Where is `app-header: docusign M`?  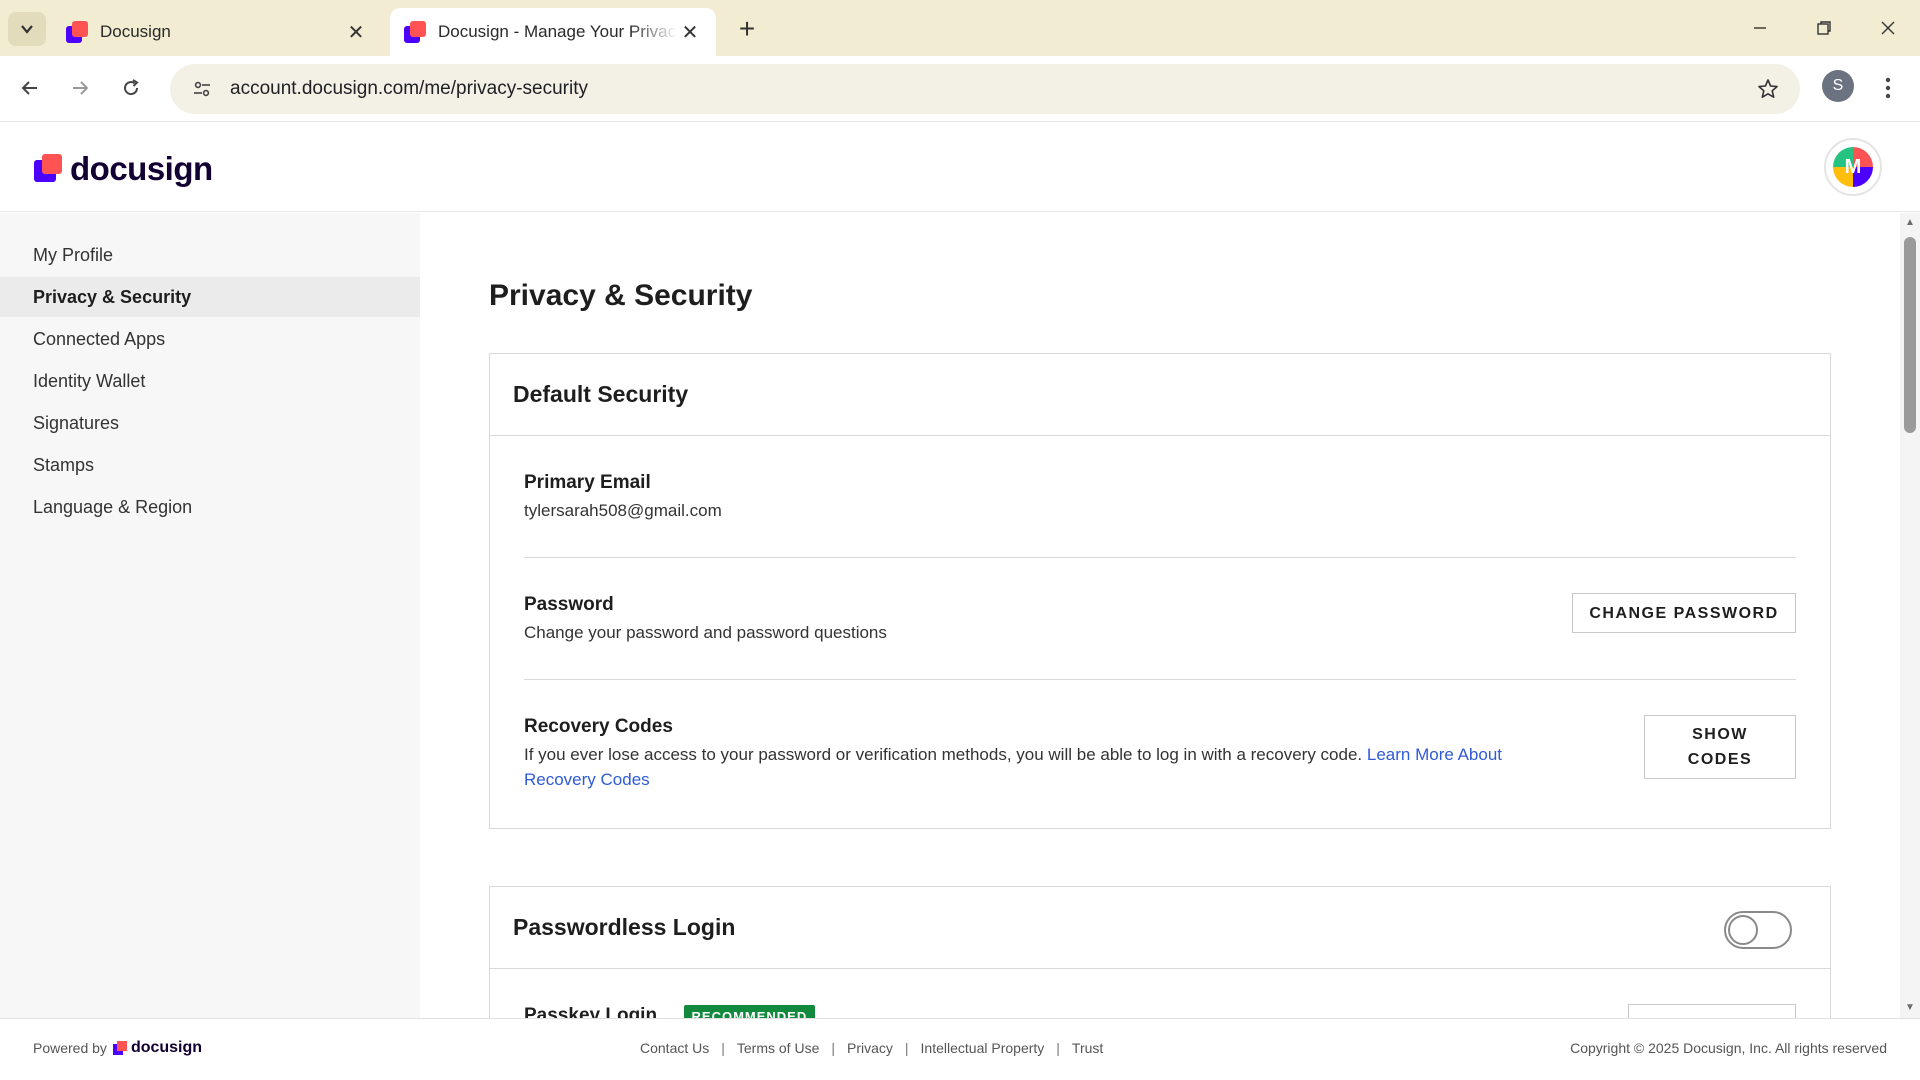 app-header: docusign M is located at coordinates (960, 167).